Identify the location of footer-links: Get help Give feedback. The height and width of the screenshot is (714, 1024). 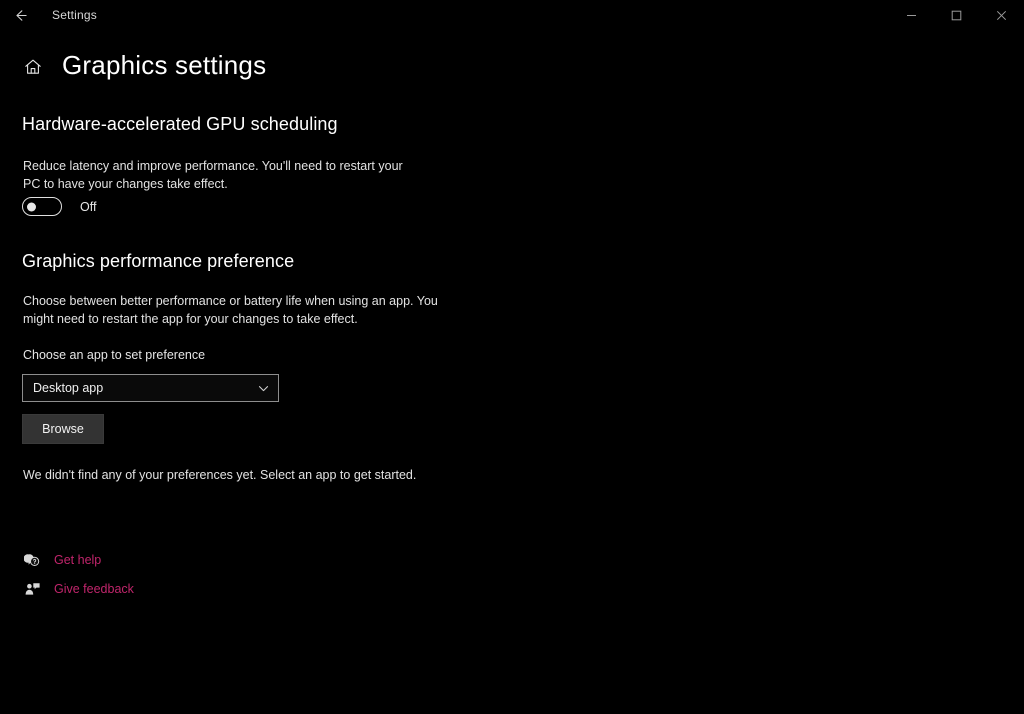
(78, 577).